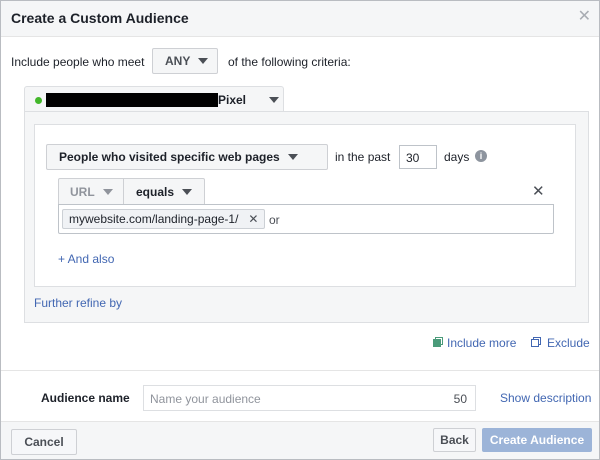 The image size is (600, 460). Describe the element at coordinates (300, 19) in the screenshot. I see `dialog-header: Create a Custom Audience ✕` at that location.